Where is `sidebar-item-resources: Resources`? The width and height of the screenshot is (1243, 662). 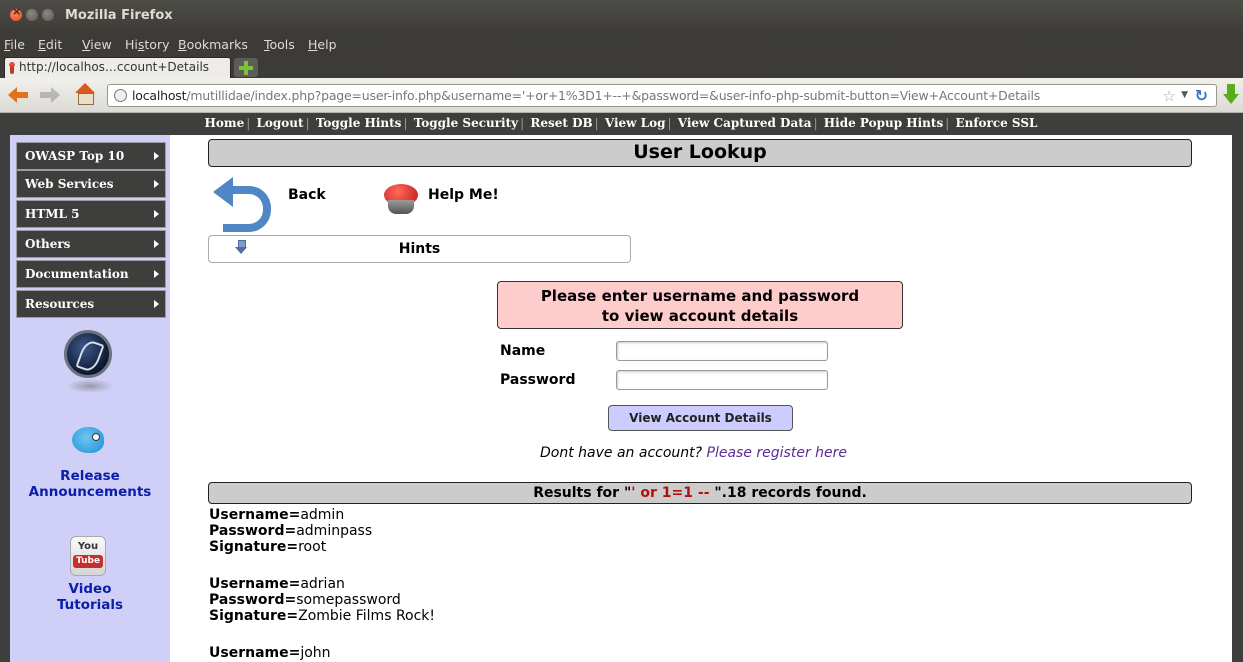 sidebar-item-resources: Resources is located at coordinates (91, 304).